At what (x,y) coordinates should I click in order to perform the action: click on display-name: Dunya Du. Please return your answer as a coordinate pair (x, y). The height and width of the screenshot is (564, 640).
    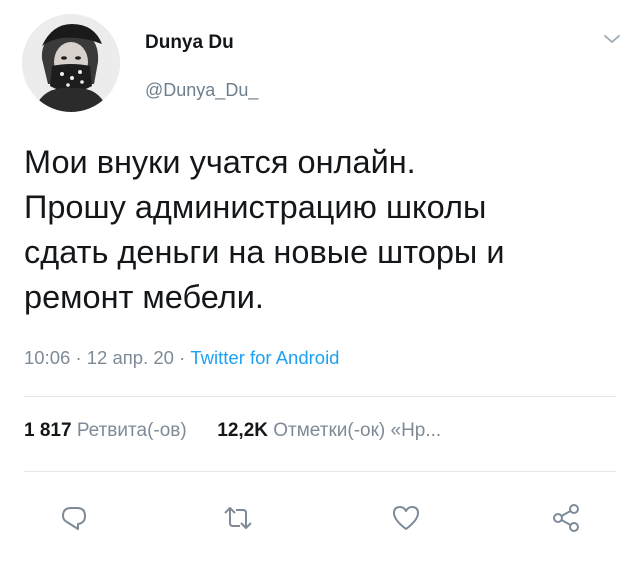
    Looking at the image, I should click on (189, 43).